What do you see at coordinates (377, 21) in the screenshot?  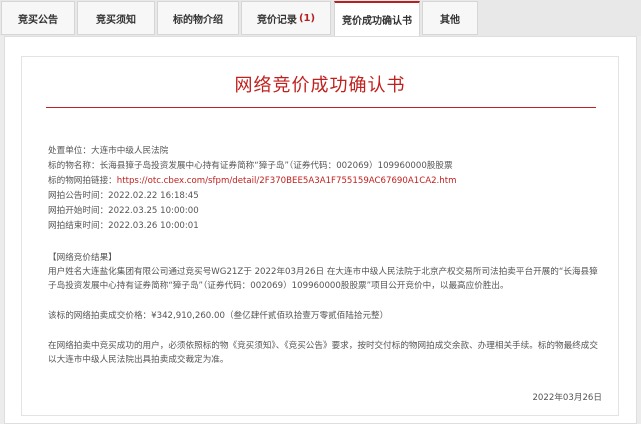 I see `tab-label: 竞价成功确认书` at bounding box center [377, 21].